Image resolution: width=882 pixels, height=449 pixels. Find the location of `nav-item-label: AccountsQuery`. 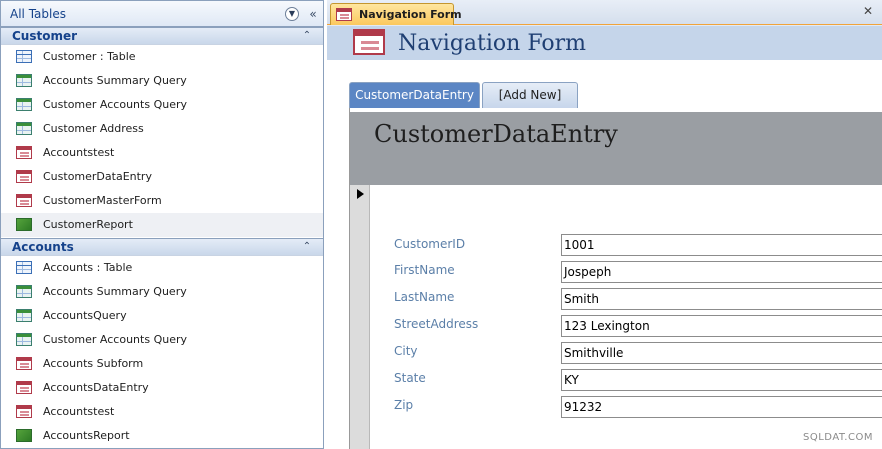

nav-item-label: AccountsQuery is located at coordinates (85, 315).